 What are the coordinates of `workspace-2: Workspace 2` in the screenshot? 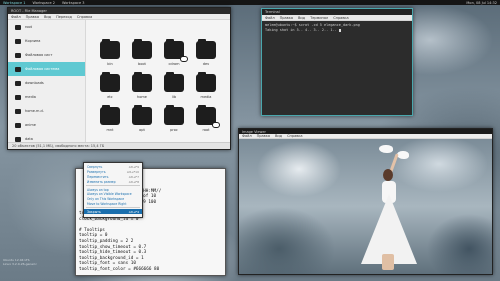 It's located at (43, 3).